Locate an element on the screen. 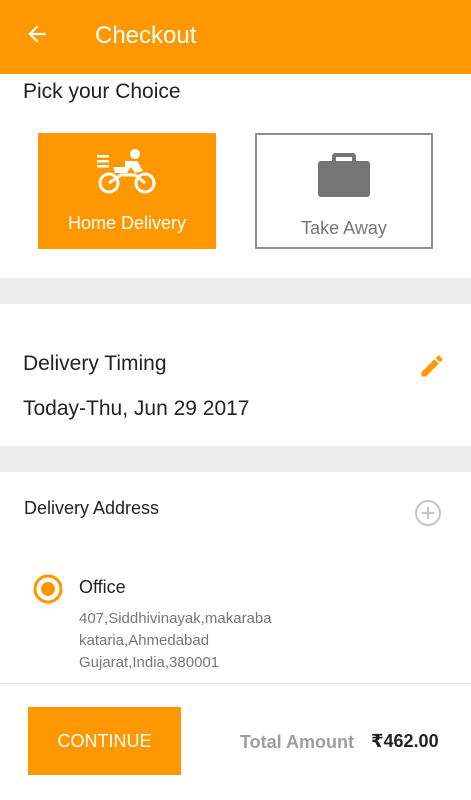 This screenshot has height=800, width=471. add-address-button is located at coordinates (428, 513).